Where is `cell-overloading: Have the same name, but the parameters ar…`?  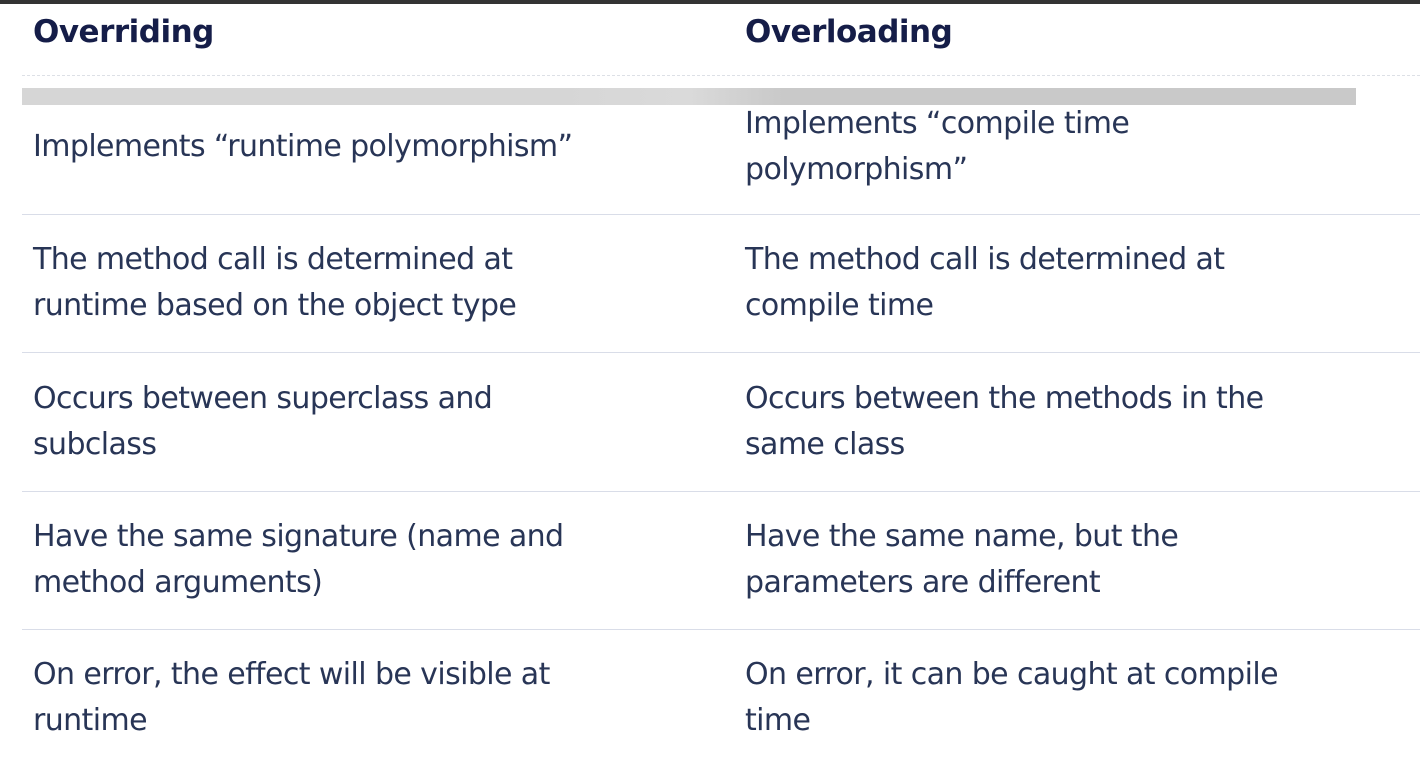 cell-overloading: Have the same name, but the parameters ar… is located at coordinates (962, 560).